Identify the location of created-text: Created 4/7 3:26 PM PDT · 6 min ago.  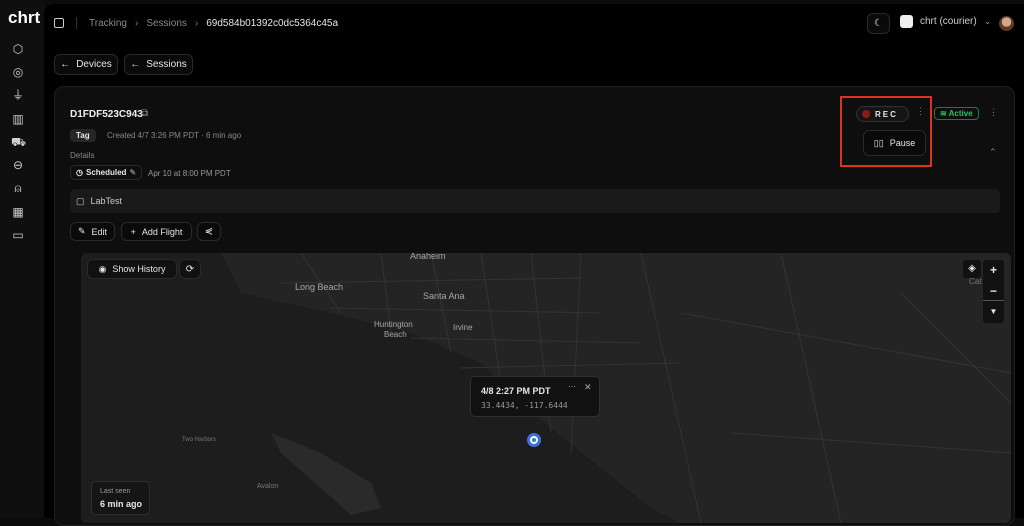
(174, 135).